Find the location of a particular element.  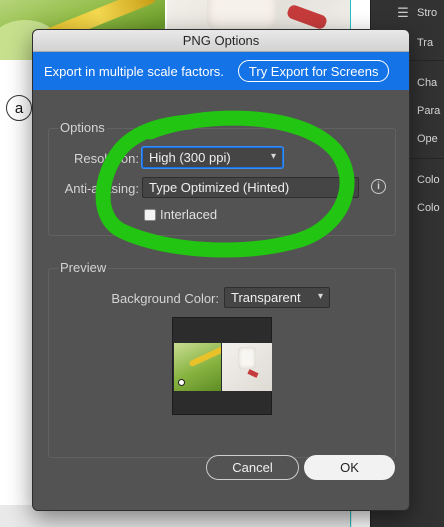

try-export-for-screens-button: Try Export for Screens is located at coordinates (313, 71).